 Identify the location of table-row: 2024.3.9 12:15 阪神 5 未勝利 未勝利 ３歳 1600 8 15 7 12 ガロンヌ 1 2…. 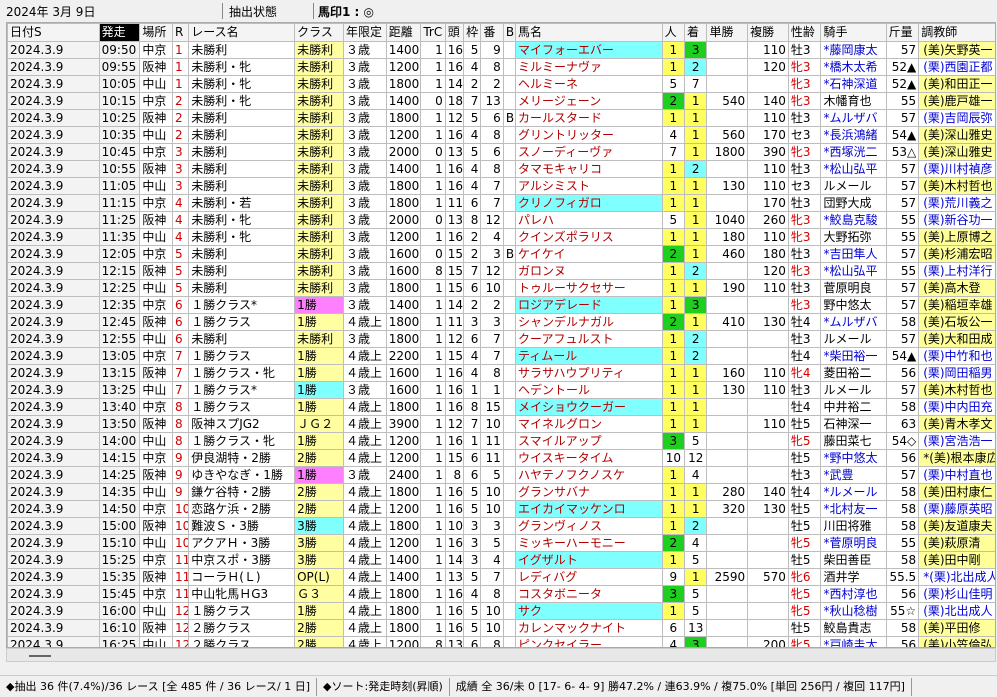
(501, 271).